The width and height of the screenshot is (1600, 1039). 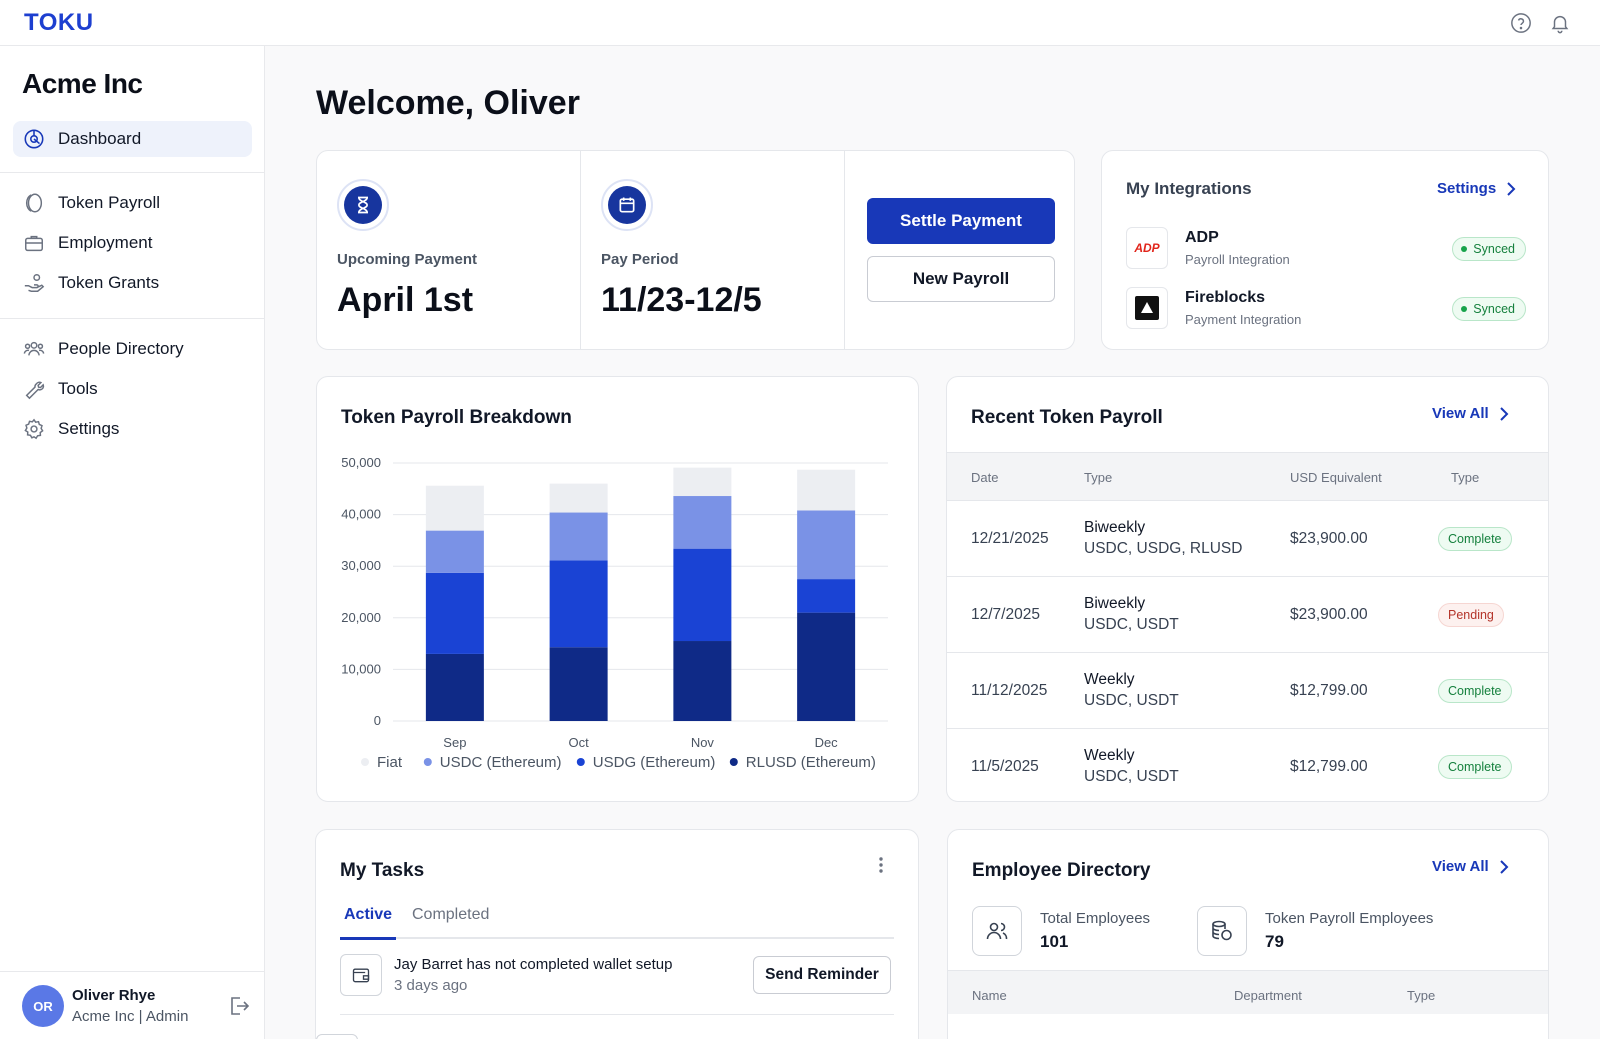 What do you see at coordinates (1476, 188) in the screenshot?
I see `integrations-settings-link: Settings` at bounding box center [1476, 188].